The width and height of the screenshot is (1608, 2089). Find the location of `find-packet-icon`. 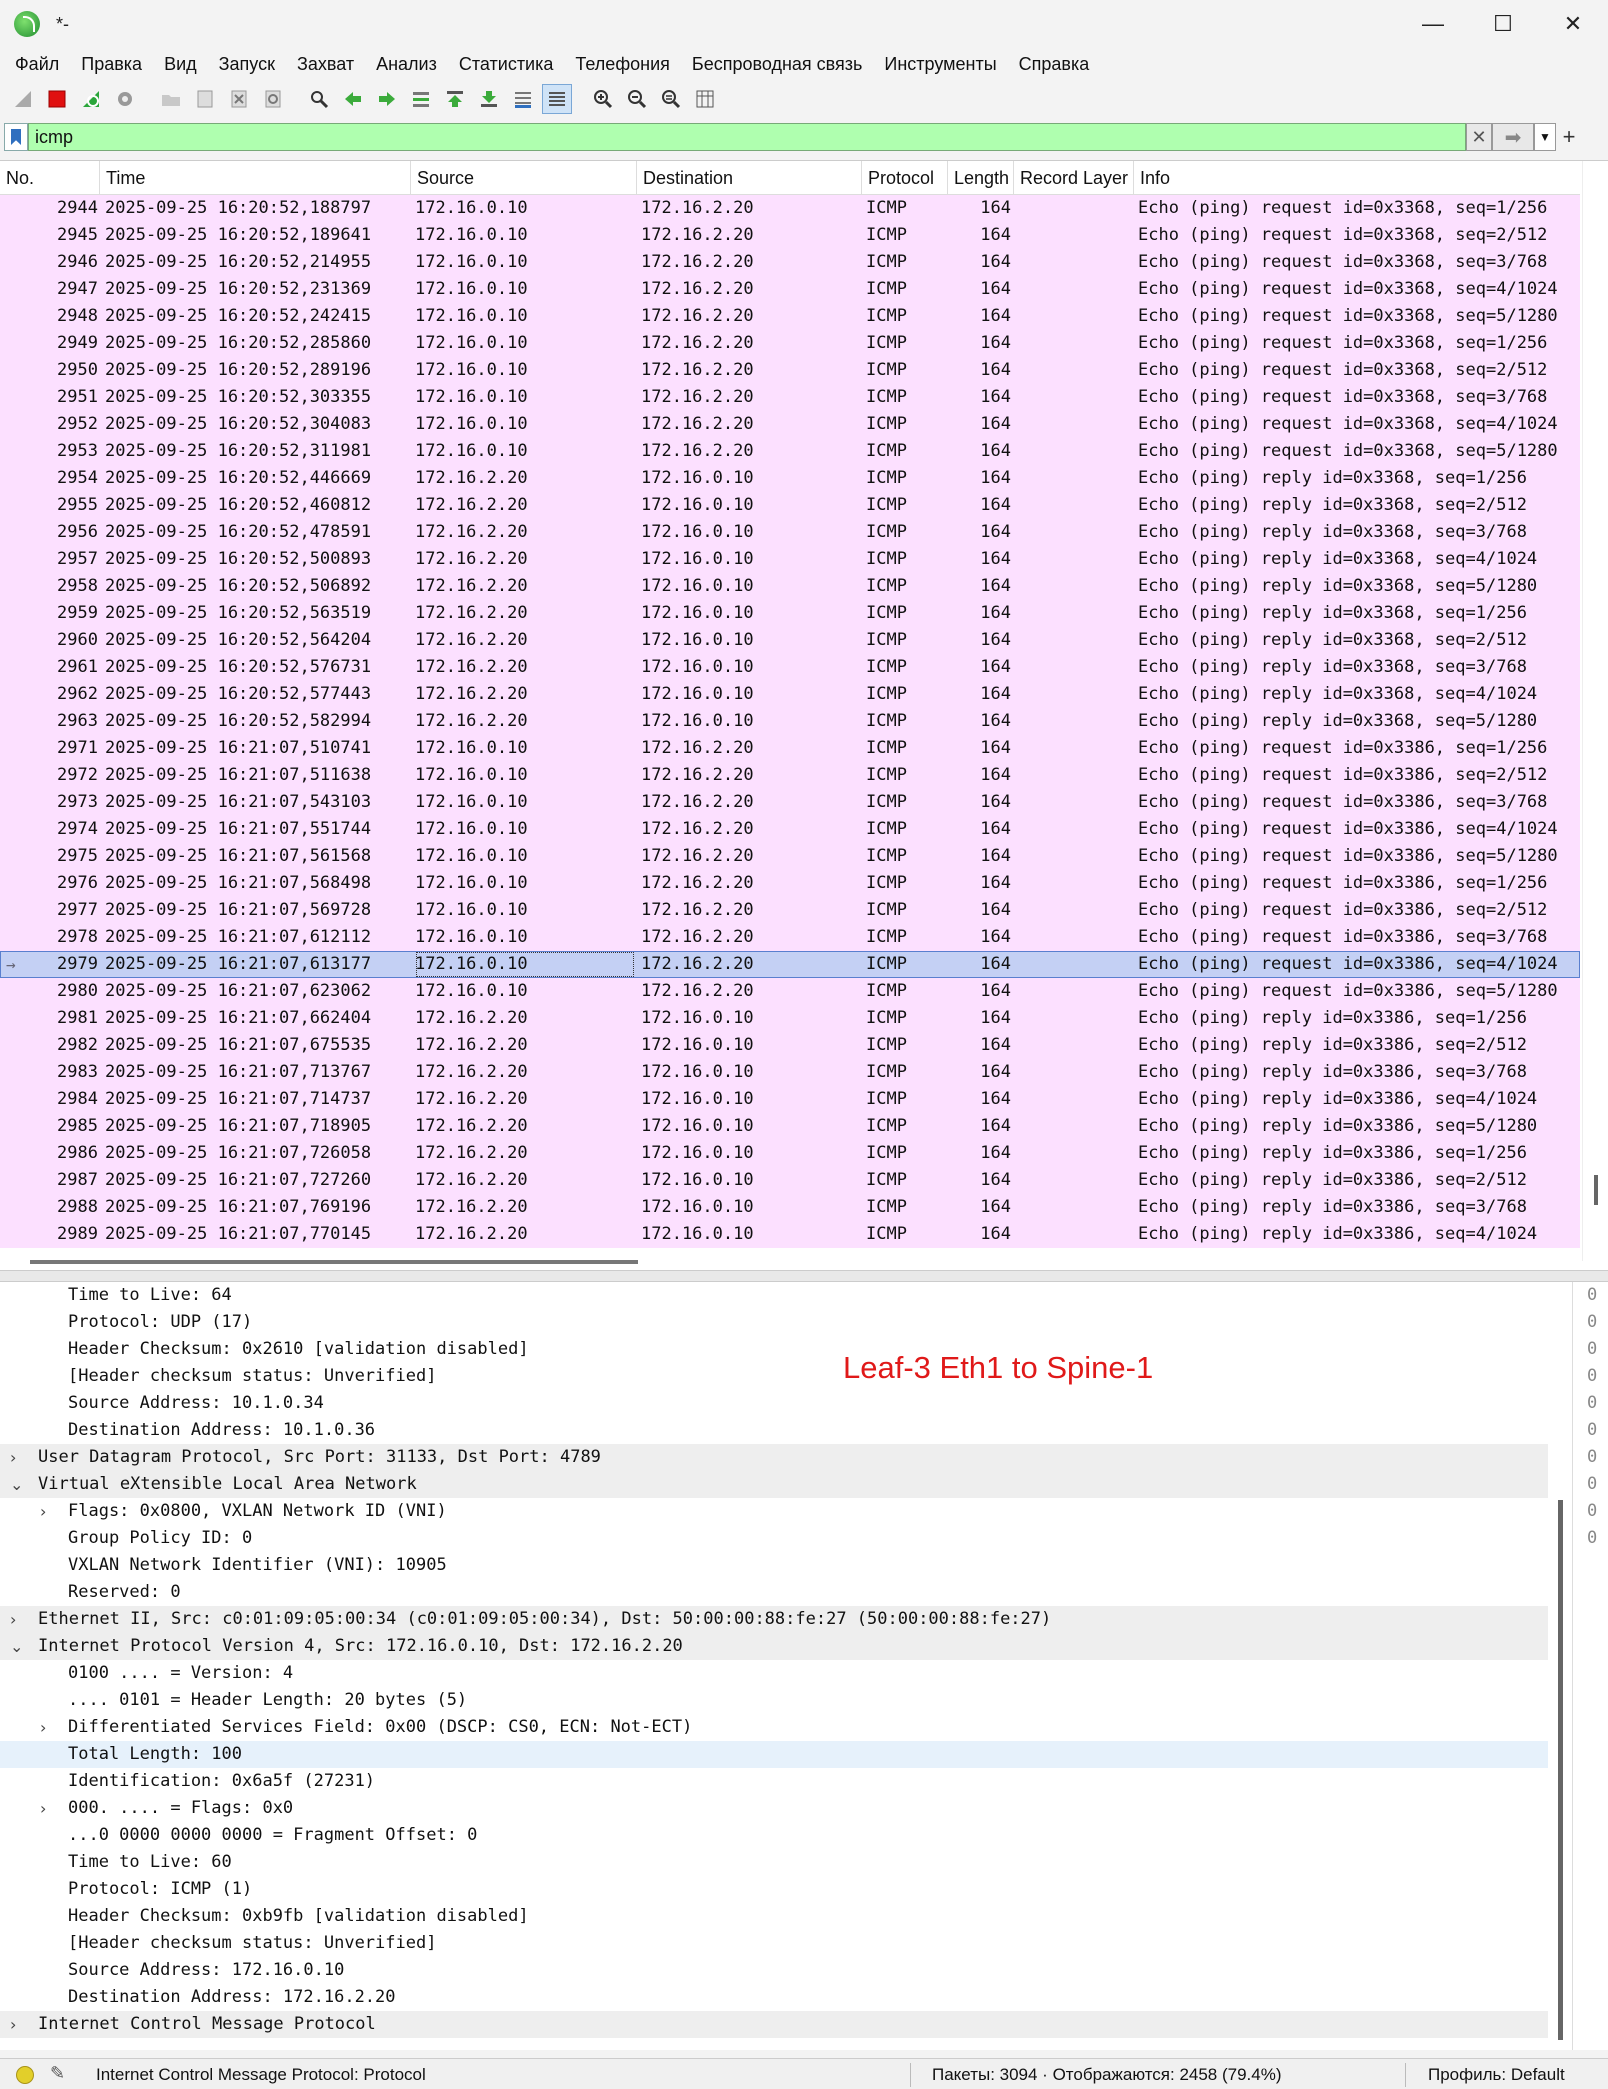

find-packet-icon is located at coordinates (319, 99).